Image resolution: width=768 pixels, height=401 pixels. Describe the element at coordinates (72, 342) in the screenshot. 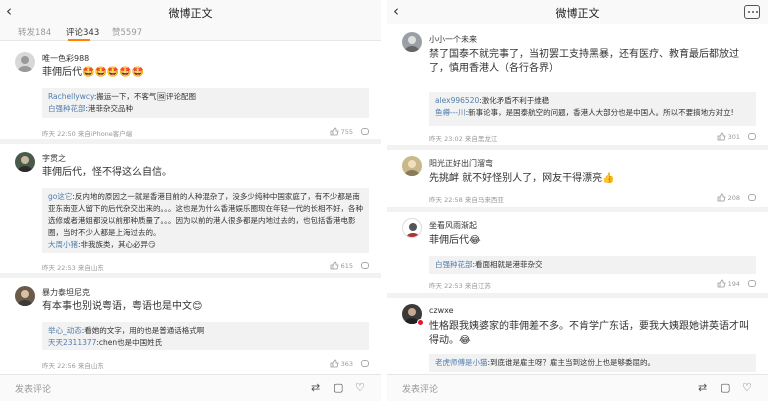

I see `reply-user: 天天2311377` at that location.